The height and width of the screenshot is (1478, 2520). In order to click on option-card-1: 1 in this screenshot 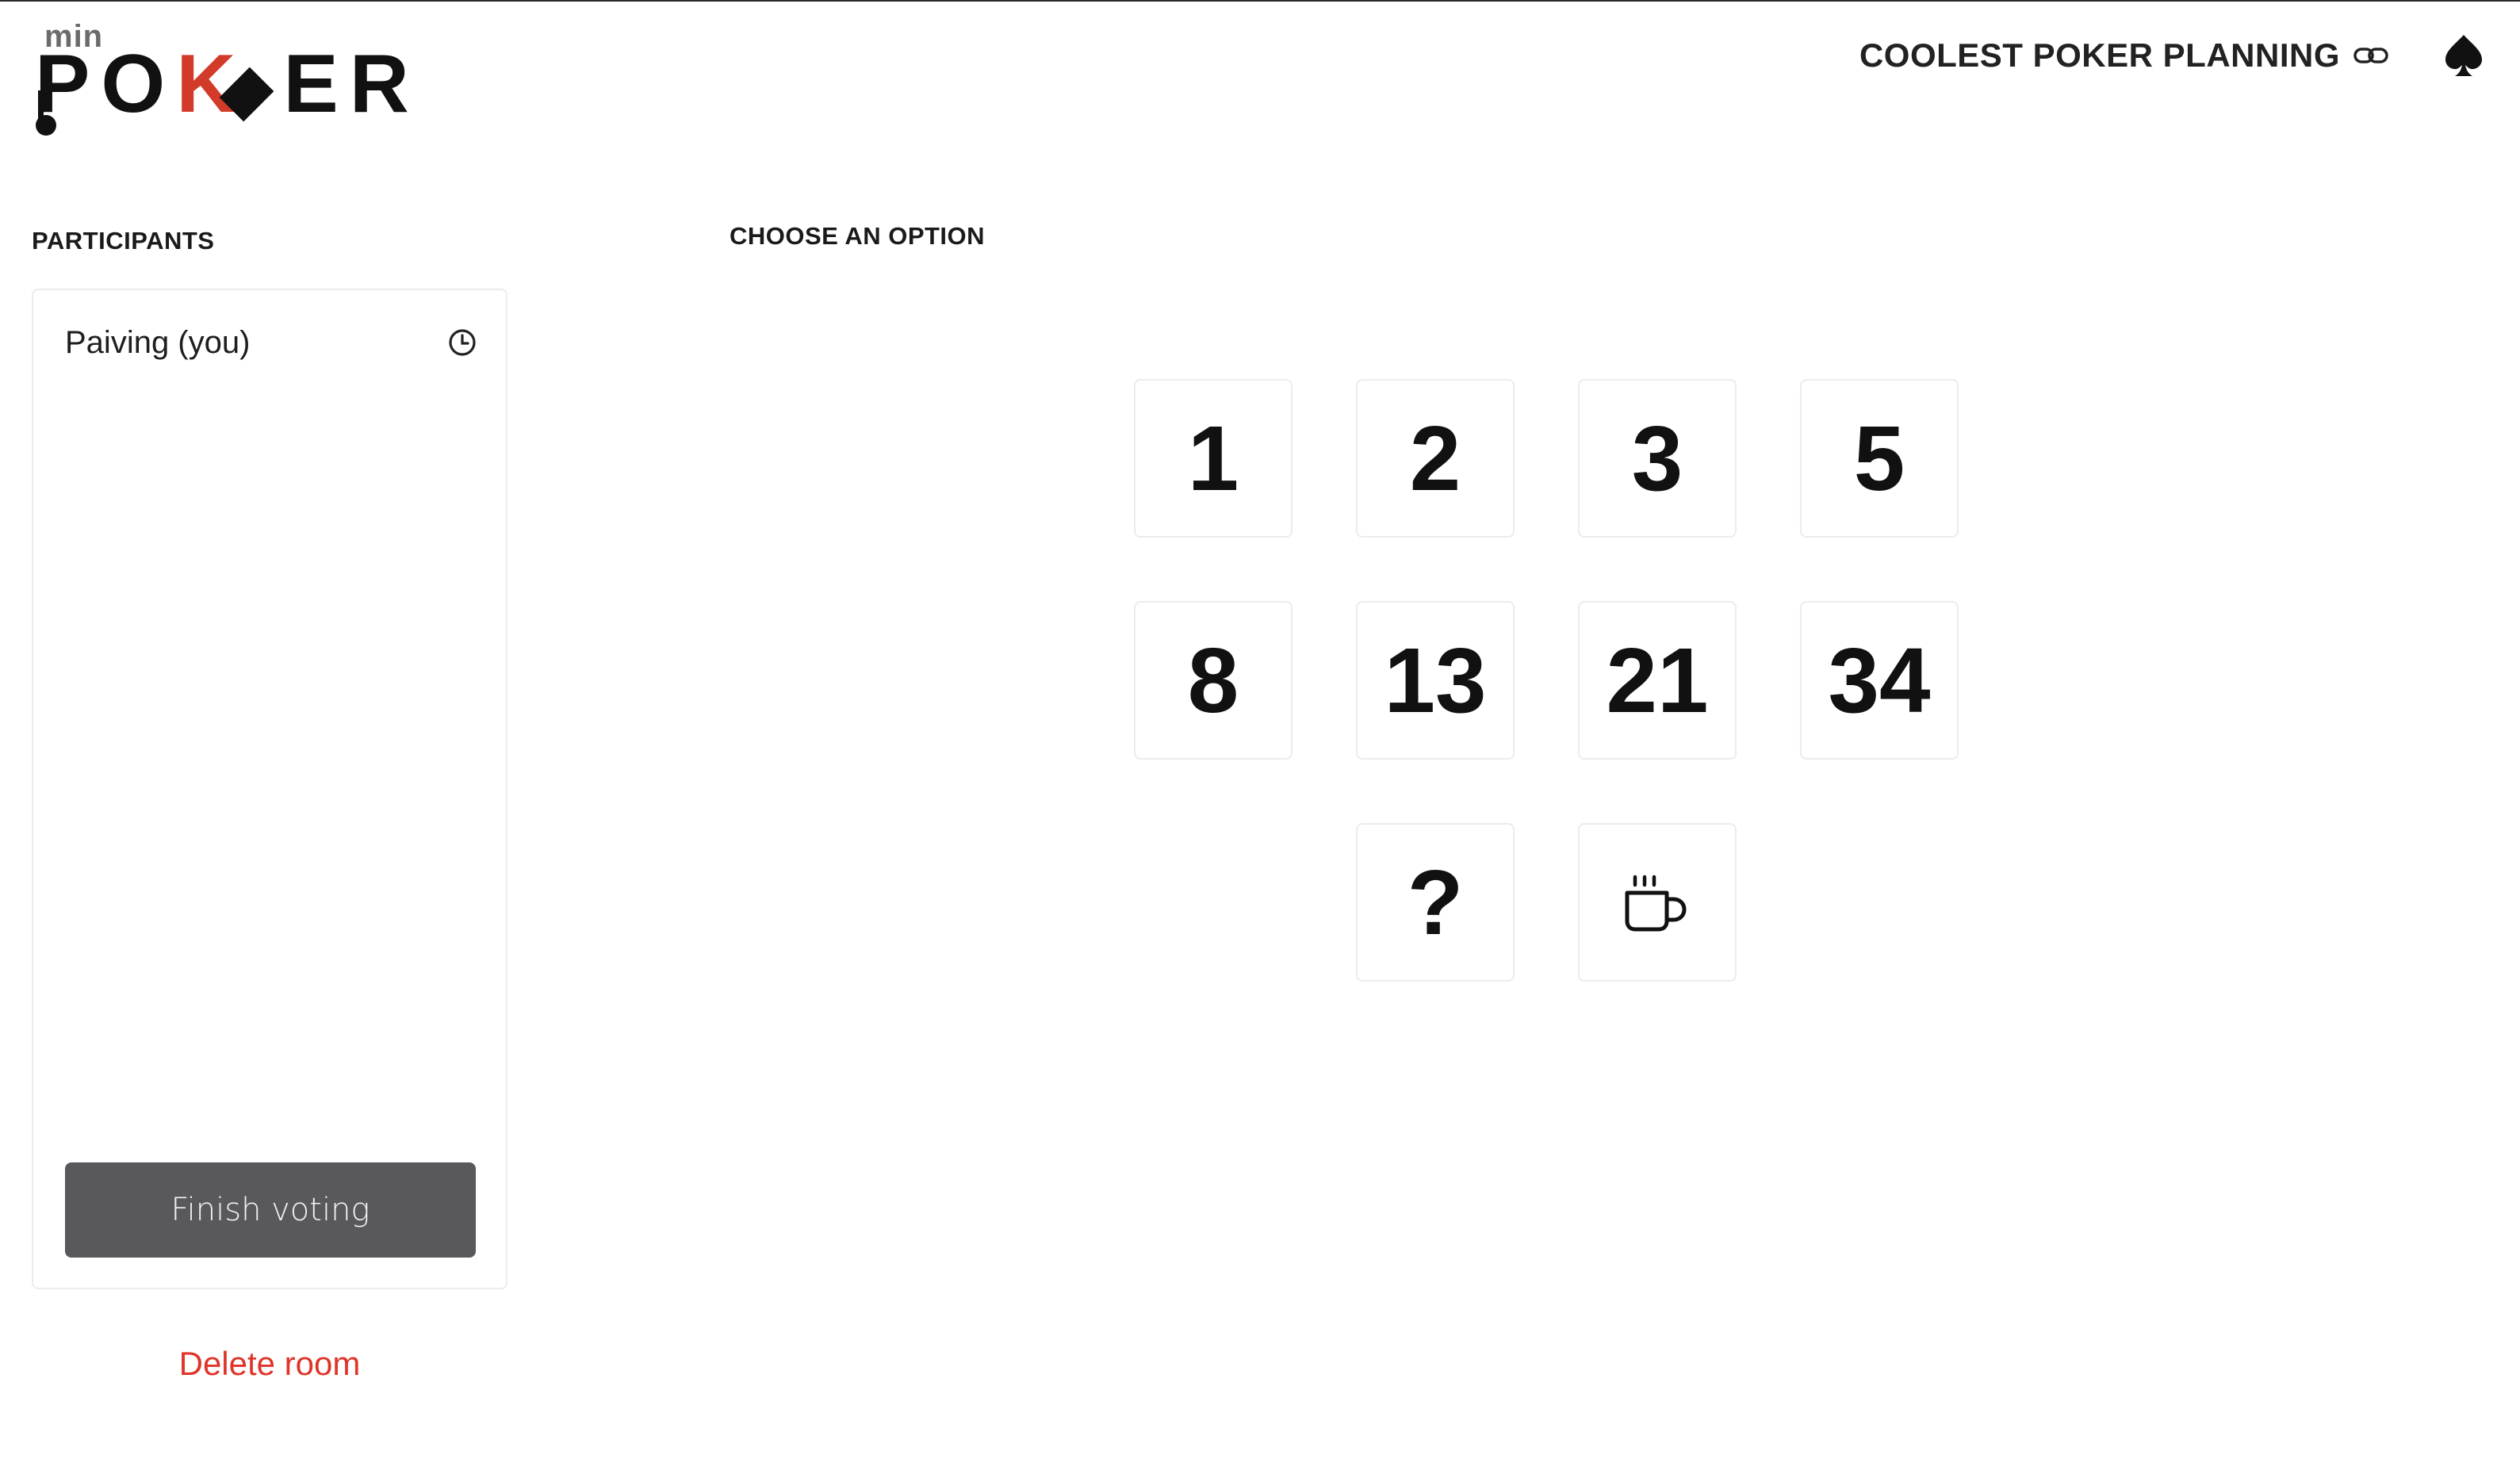, I will do `click(1213, 458)`.